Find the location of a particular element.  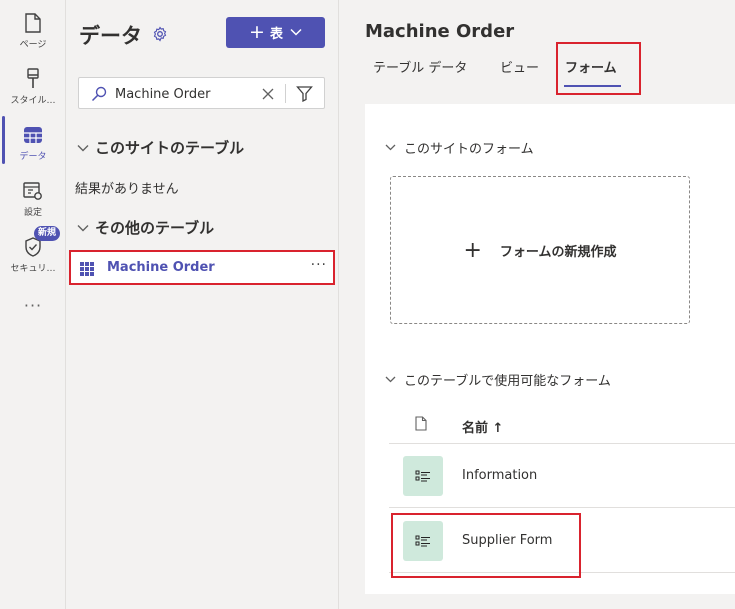

brush-icon is located at coordinates (33, 79).